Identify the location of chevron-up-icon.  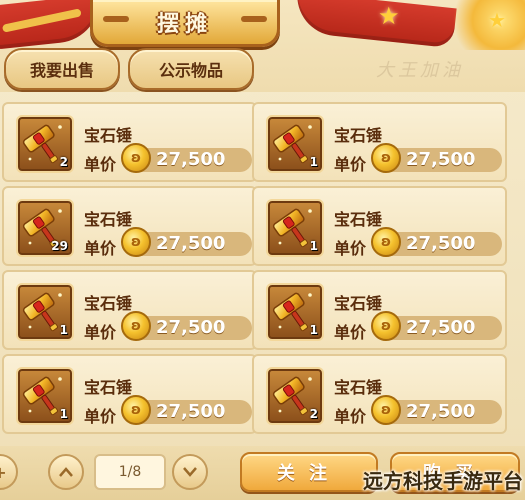
(66, 472).